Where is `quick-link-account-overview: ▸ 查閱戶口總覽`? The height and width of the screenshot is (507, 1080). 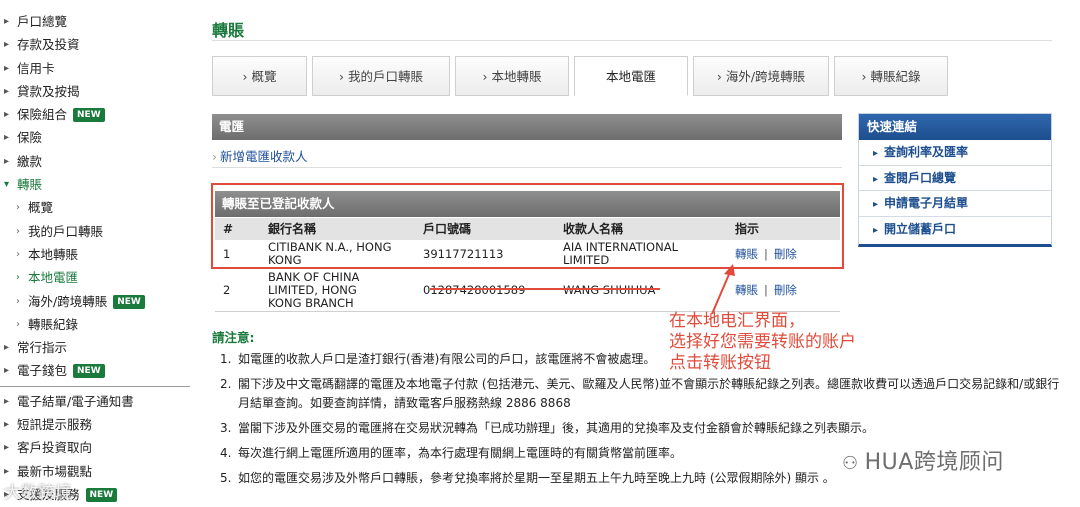 quick-link-account-overview: ▸ 查閱戶口總覽 is located at coordinates (955, 178).